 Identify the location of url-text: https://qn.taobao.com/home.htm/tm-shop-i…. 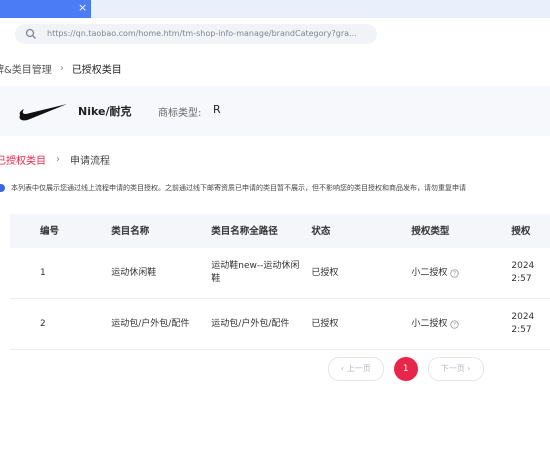
(202, 33).